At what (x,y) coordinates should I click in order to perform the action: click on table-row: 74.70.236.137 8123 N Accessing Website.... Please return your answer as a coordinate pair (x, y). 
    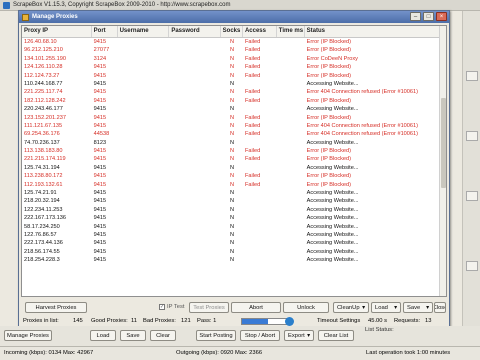
    Looking at the image, I should click on (234, 143).